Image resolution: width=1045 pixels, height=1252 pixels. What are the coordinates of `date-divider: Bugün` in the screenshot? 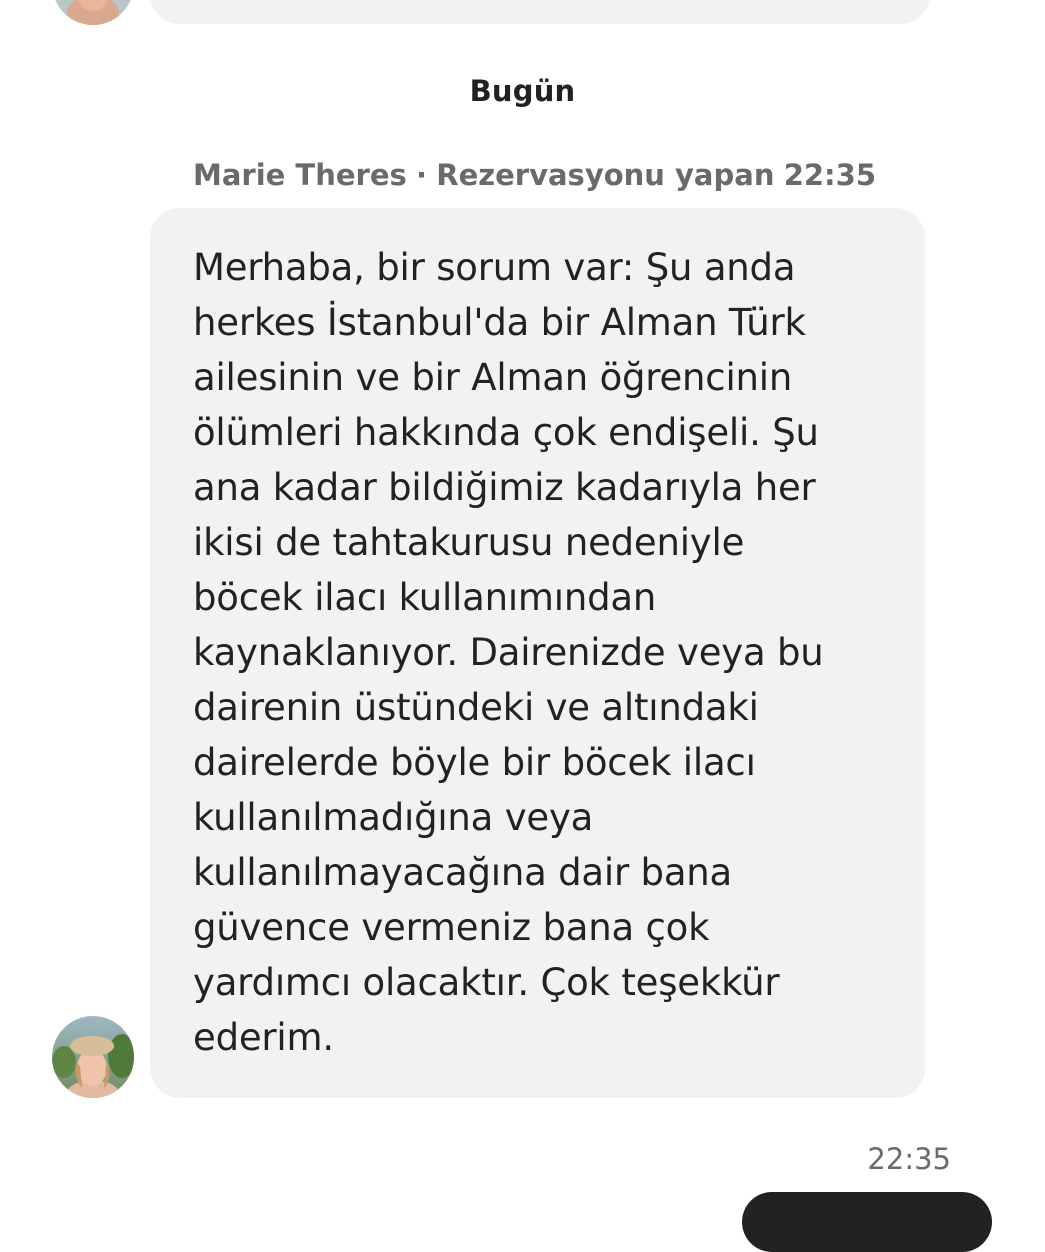 It's located at (522, 91).